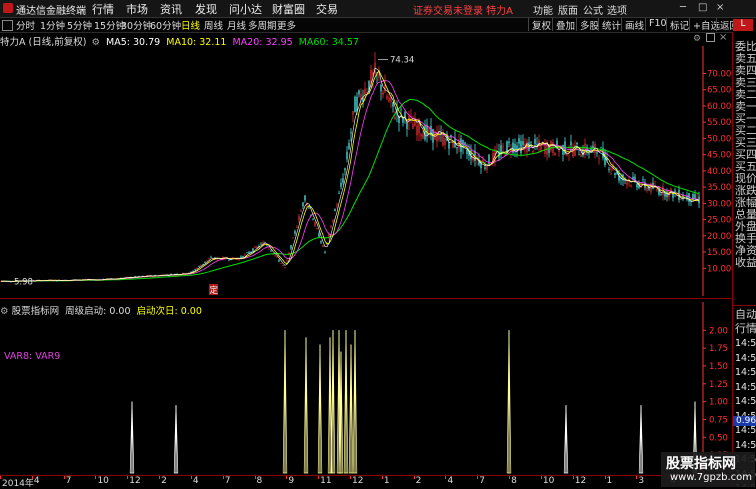  Describe the element at coordinates (52, 25) in the screenshot. I see `tf-1min: 1分钟` at that location.